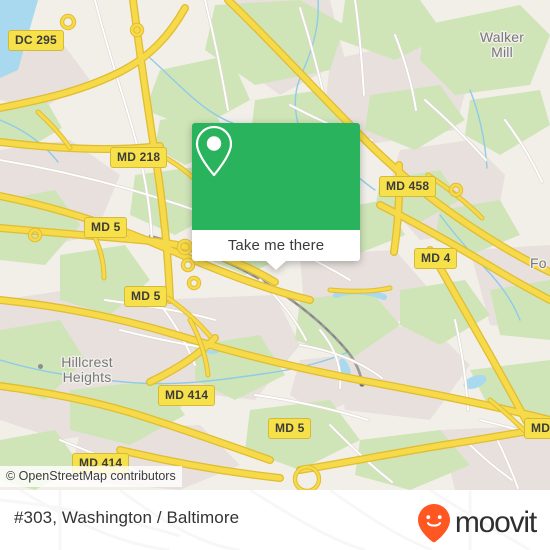  I want to click on shield-dc-295: DC 295, so click(36, 40).